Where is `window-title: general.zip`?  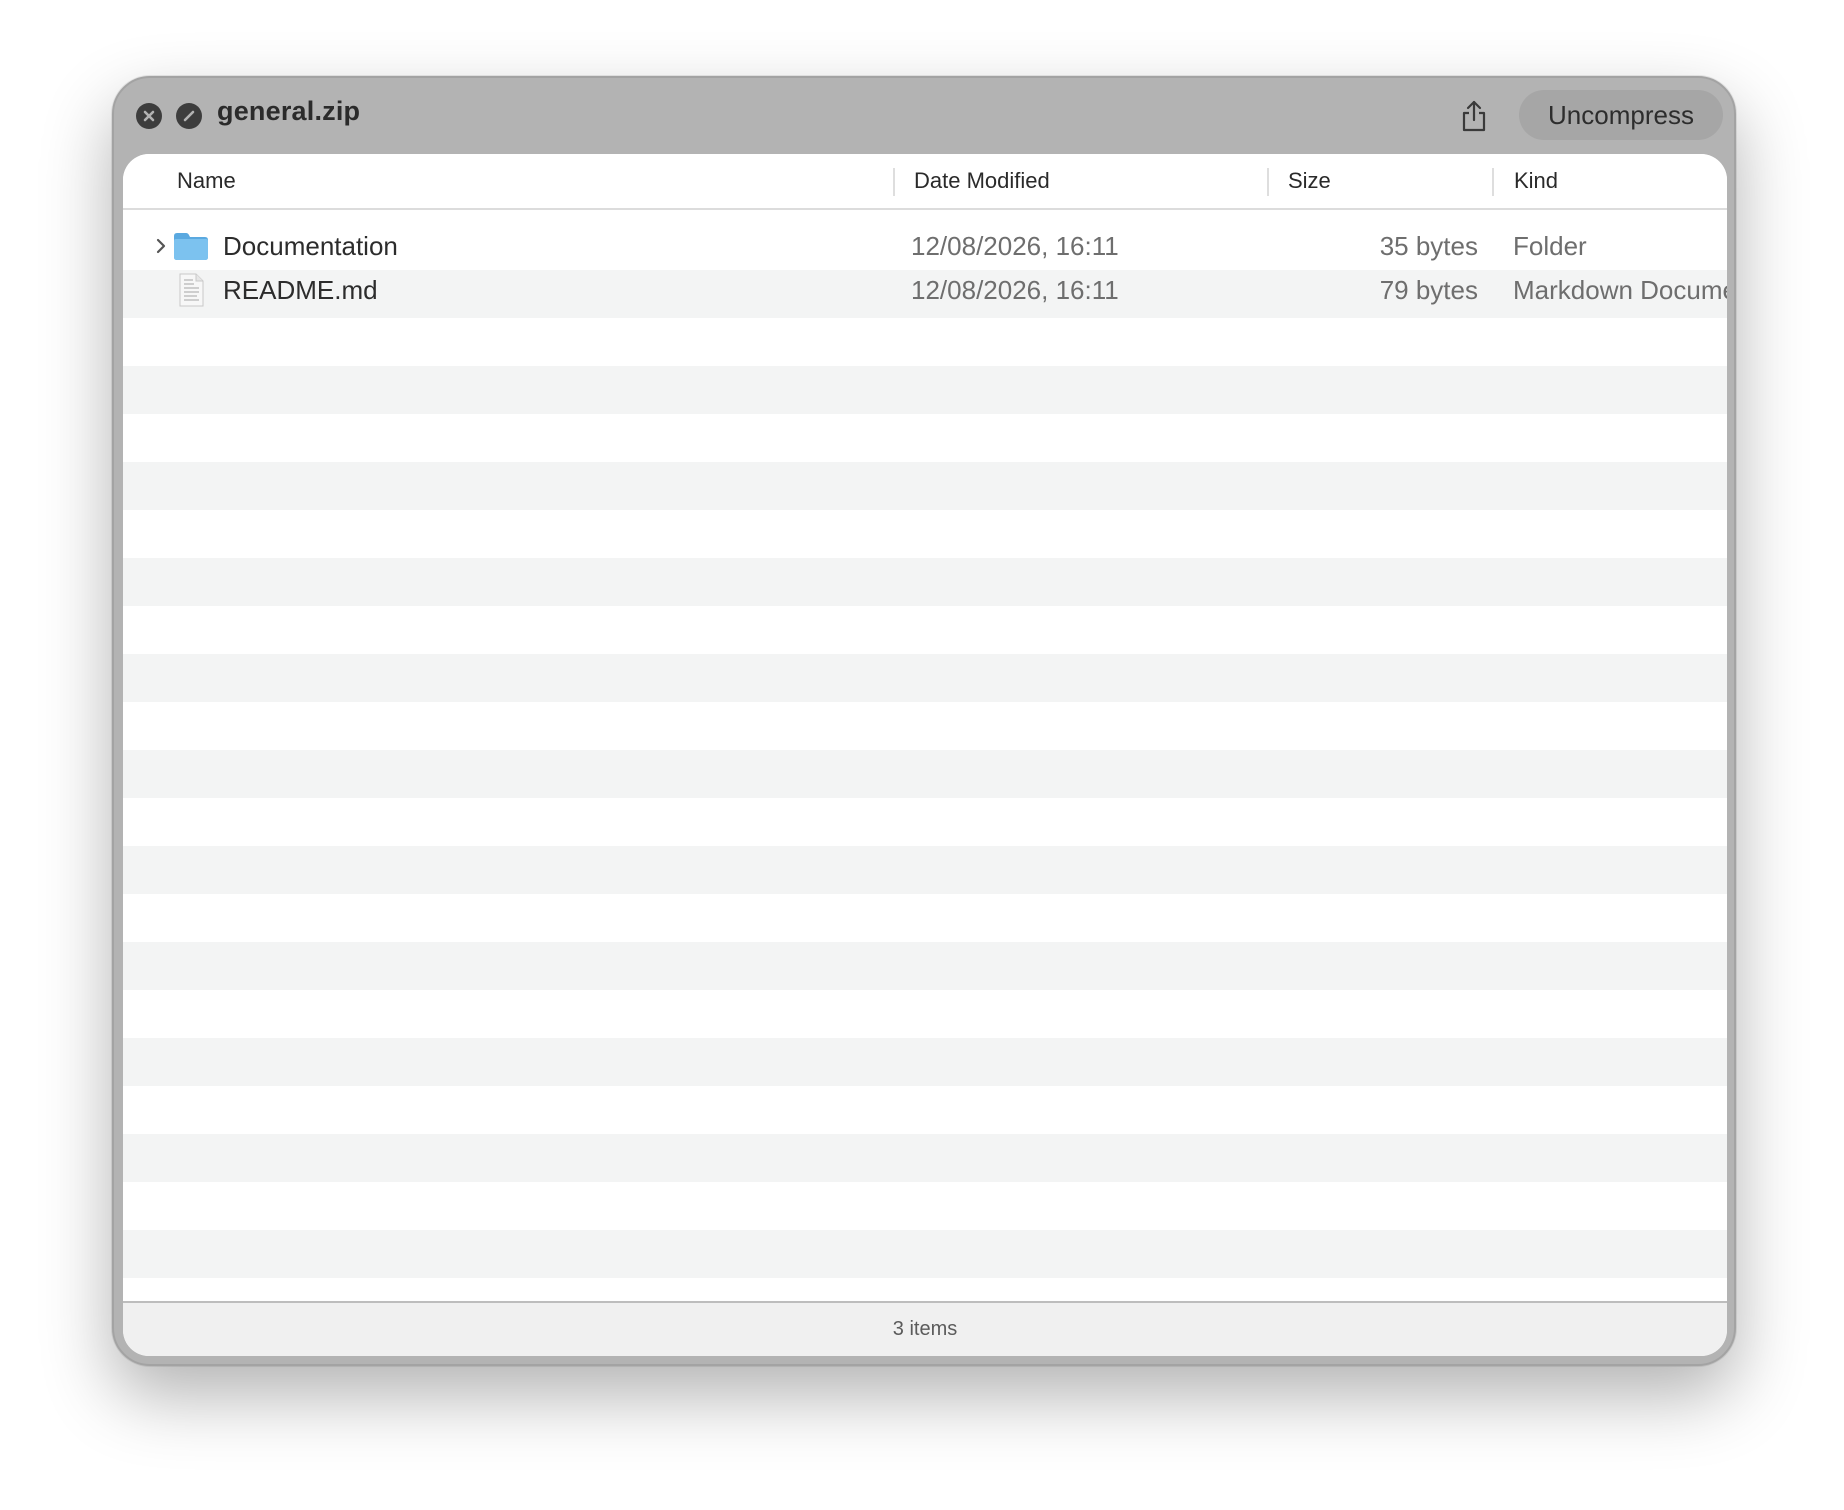 window-title: general.zip is located at coordinates (289, 111).